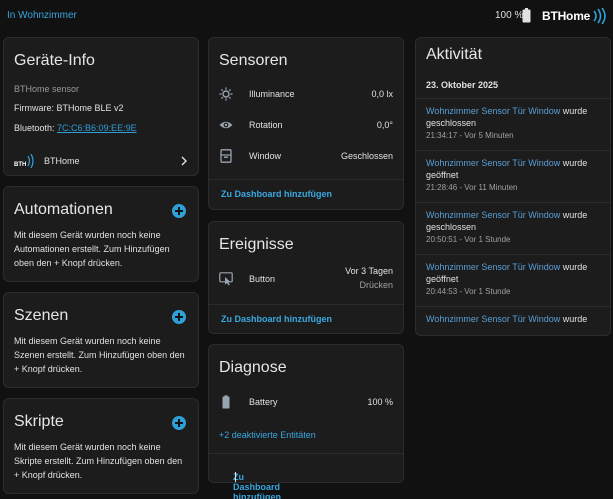 The image size is (613, 499). I want to click on bluetooth-mac-link: 7C:C6:B6:09:EE:9E, so click(97, 128).